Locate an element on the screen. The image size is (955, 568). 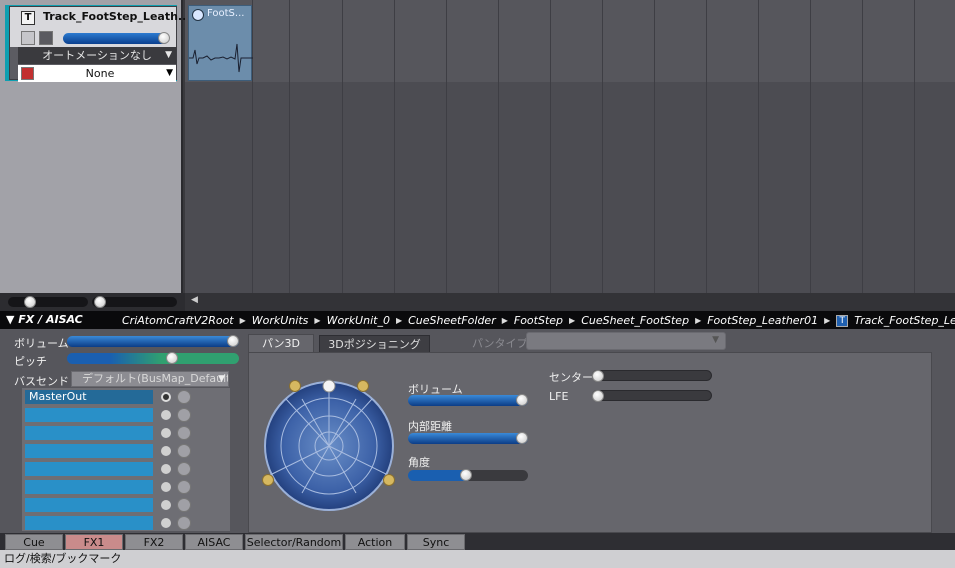
center-knob is located at coordinates (598, 376).